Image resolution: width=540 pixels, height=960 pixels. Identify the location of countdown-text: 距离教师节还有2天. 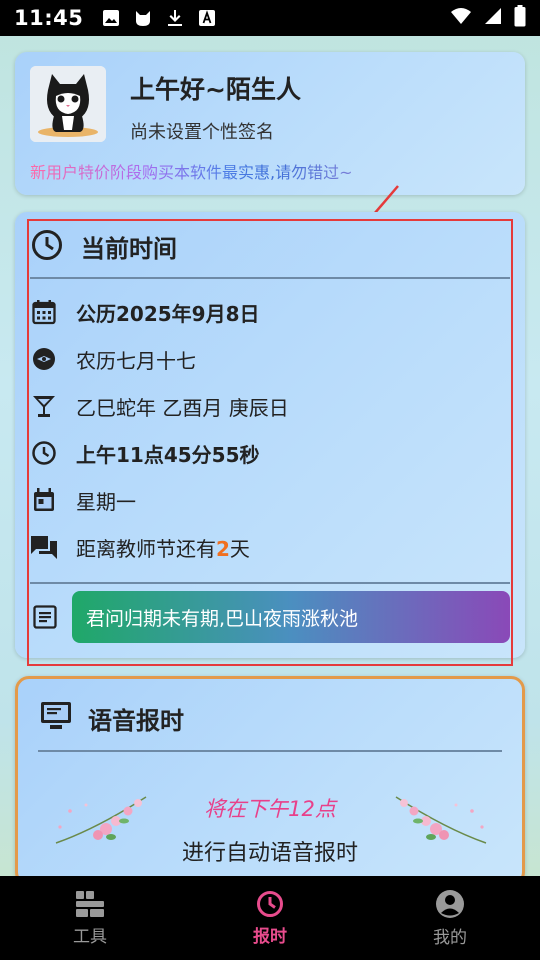
(163, 547).